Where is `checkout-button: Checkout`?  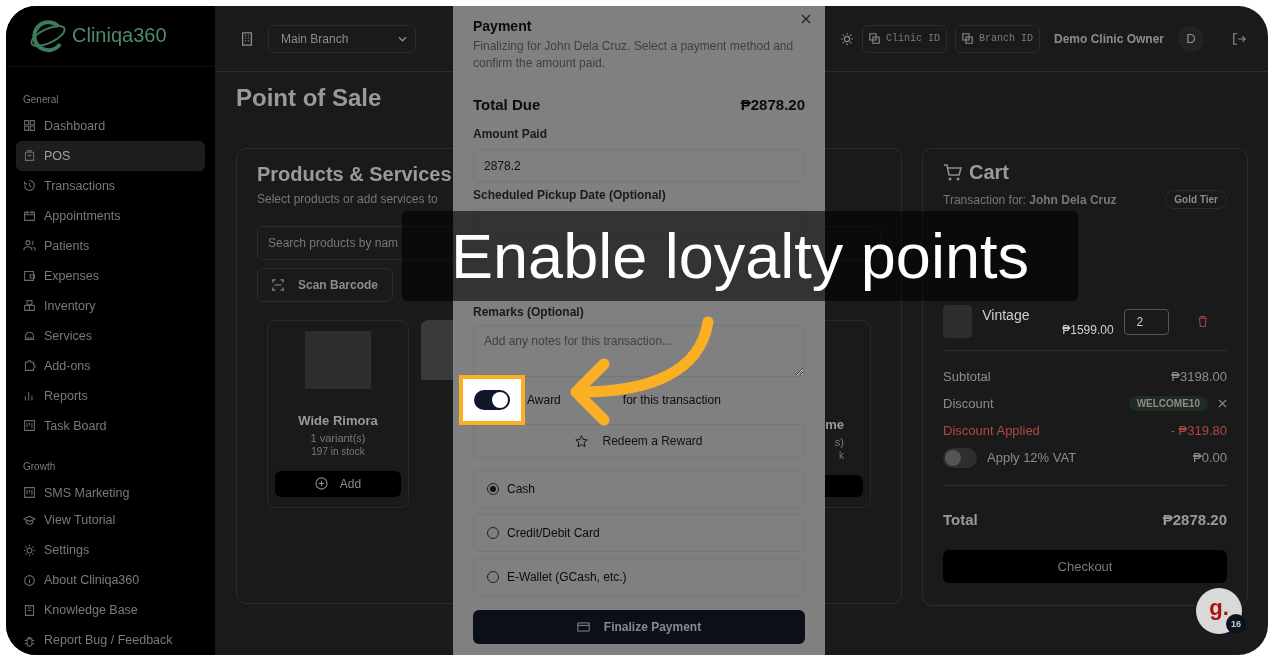
checkout-button: Checkout is located at coordinates (1085, 566).